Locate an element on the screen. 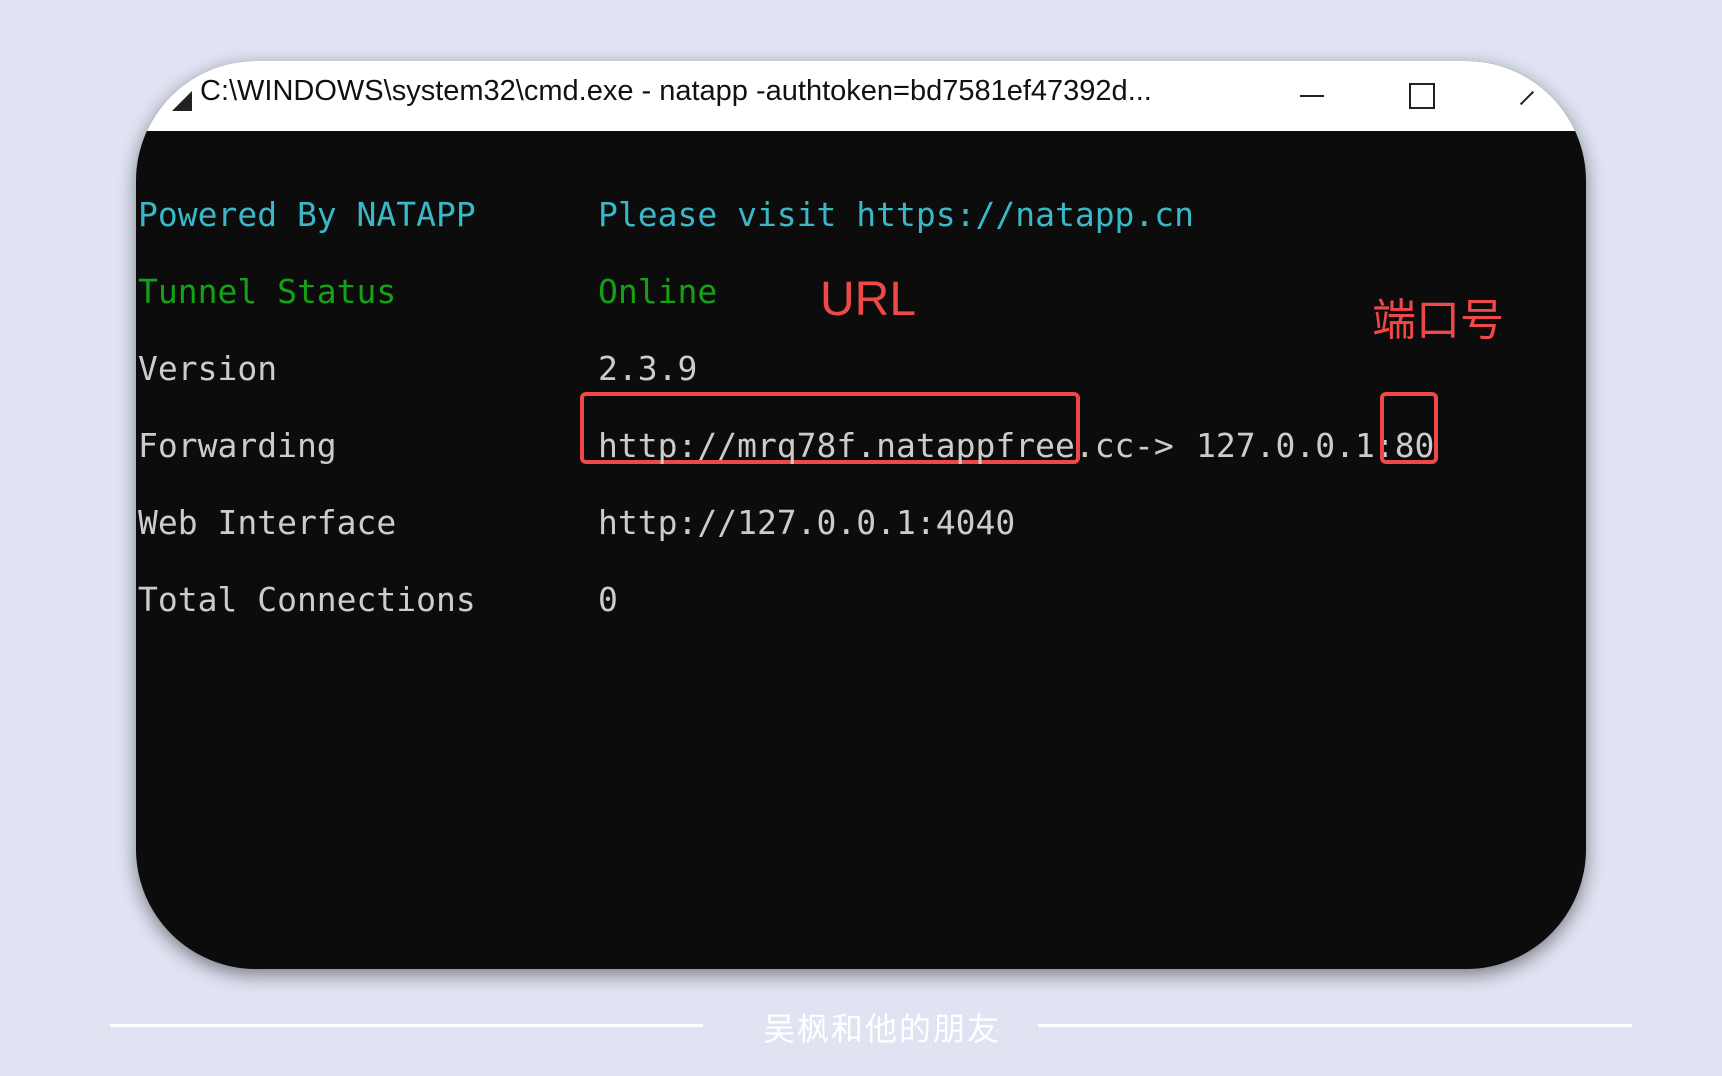 The height and width of the screenshot is (1076, 1722). console-row-web-interface: Web Interface http://127.0.0.1:4040 is located at coordinates (861, 525).